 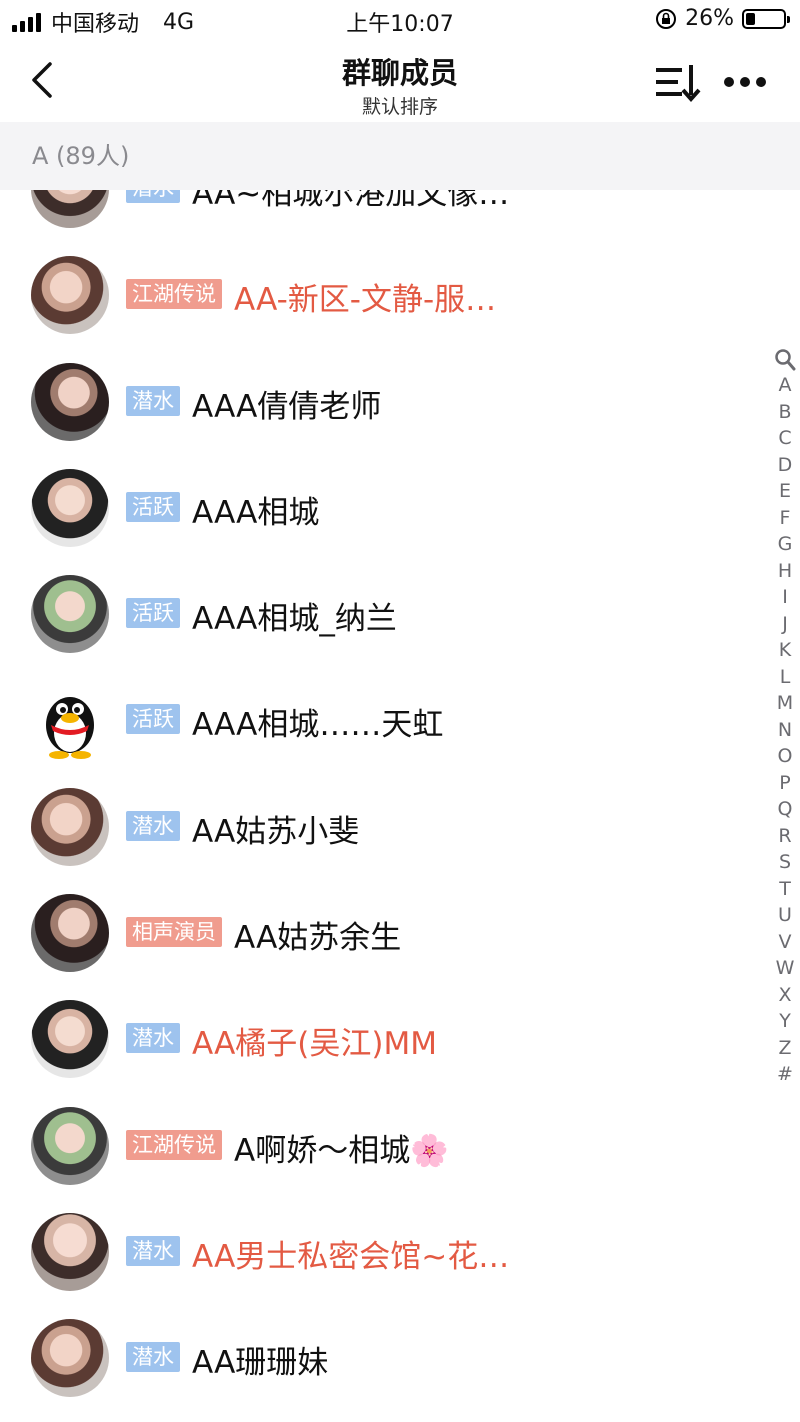 I want to click on member-row: 潜水 AA橘子(吴江)MM, so click(x=380, y=1039).